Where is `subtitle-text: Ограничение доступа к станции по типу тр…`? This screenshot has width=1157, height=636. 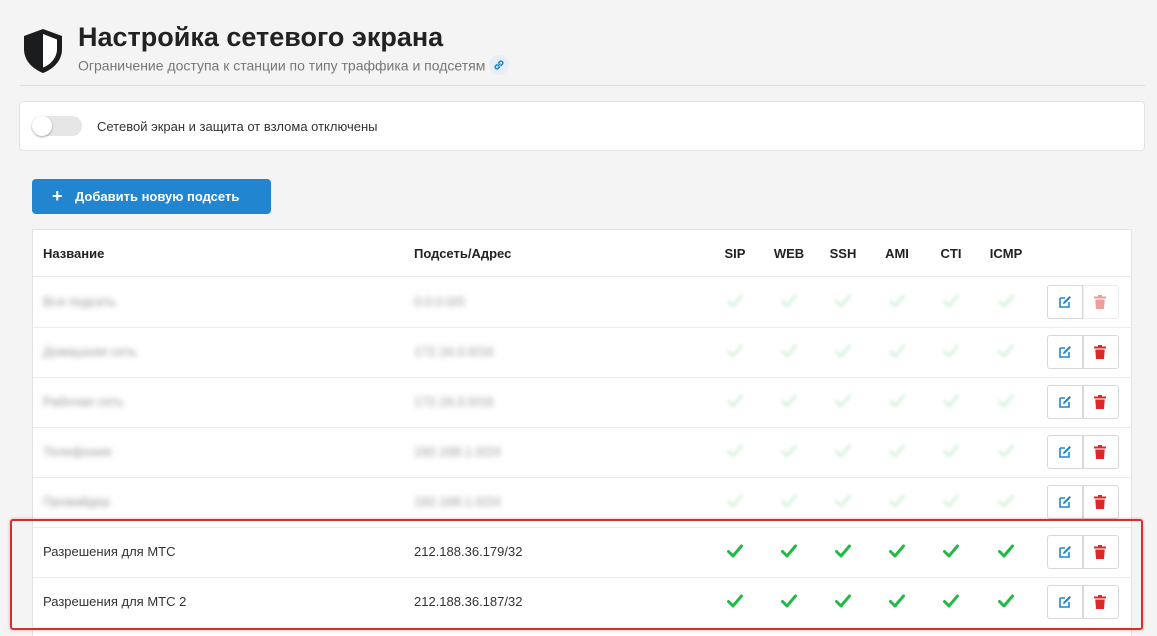
subtitle-text: Ограничение доступа к станции по типу тр… is located at coordinates (282, 65).